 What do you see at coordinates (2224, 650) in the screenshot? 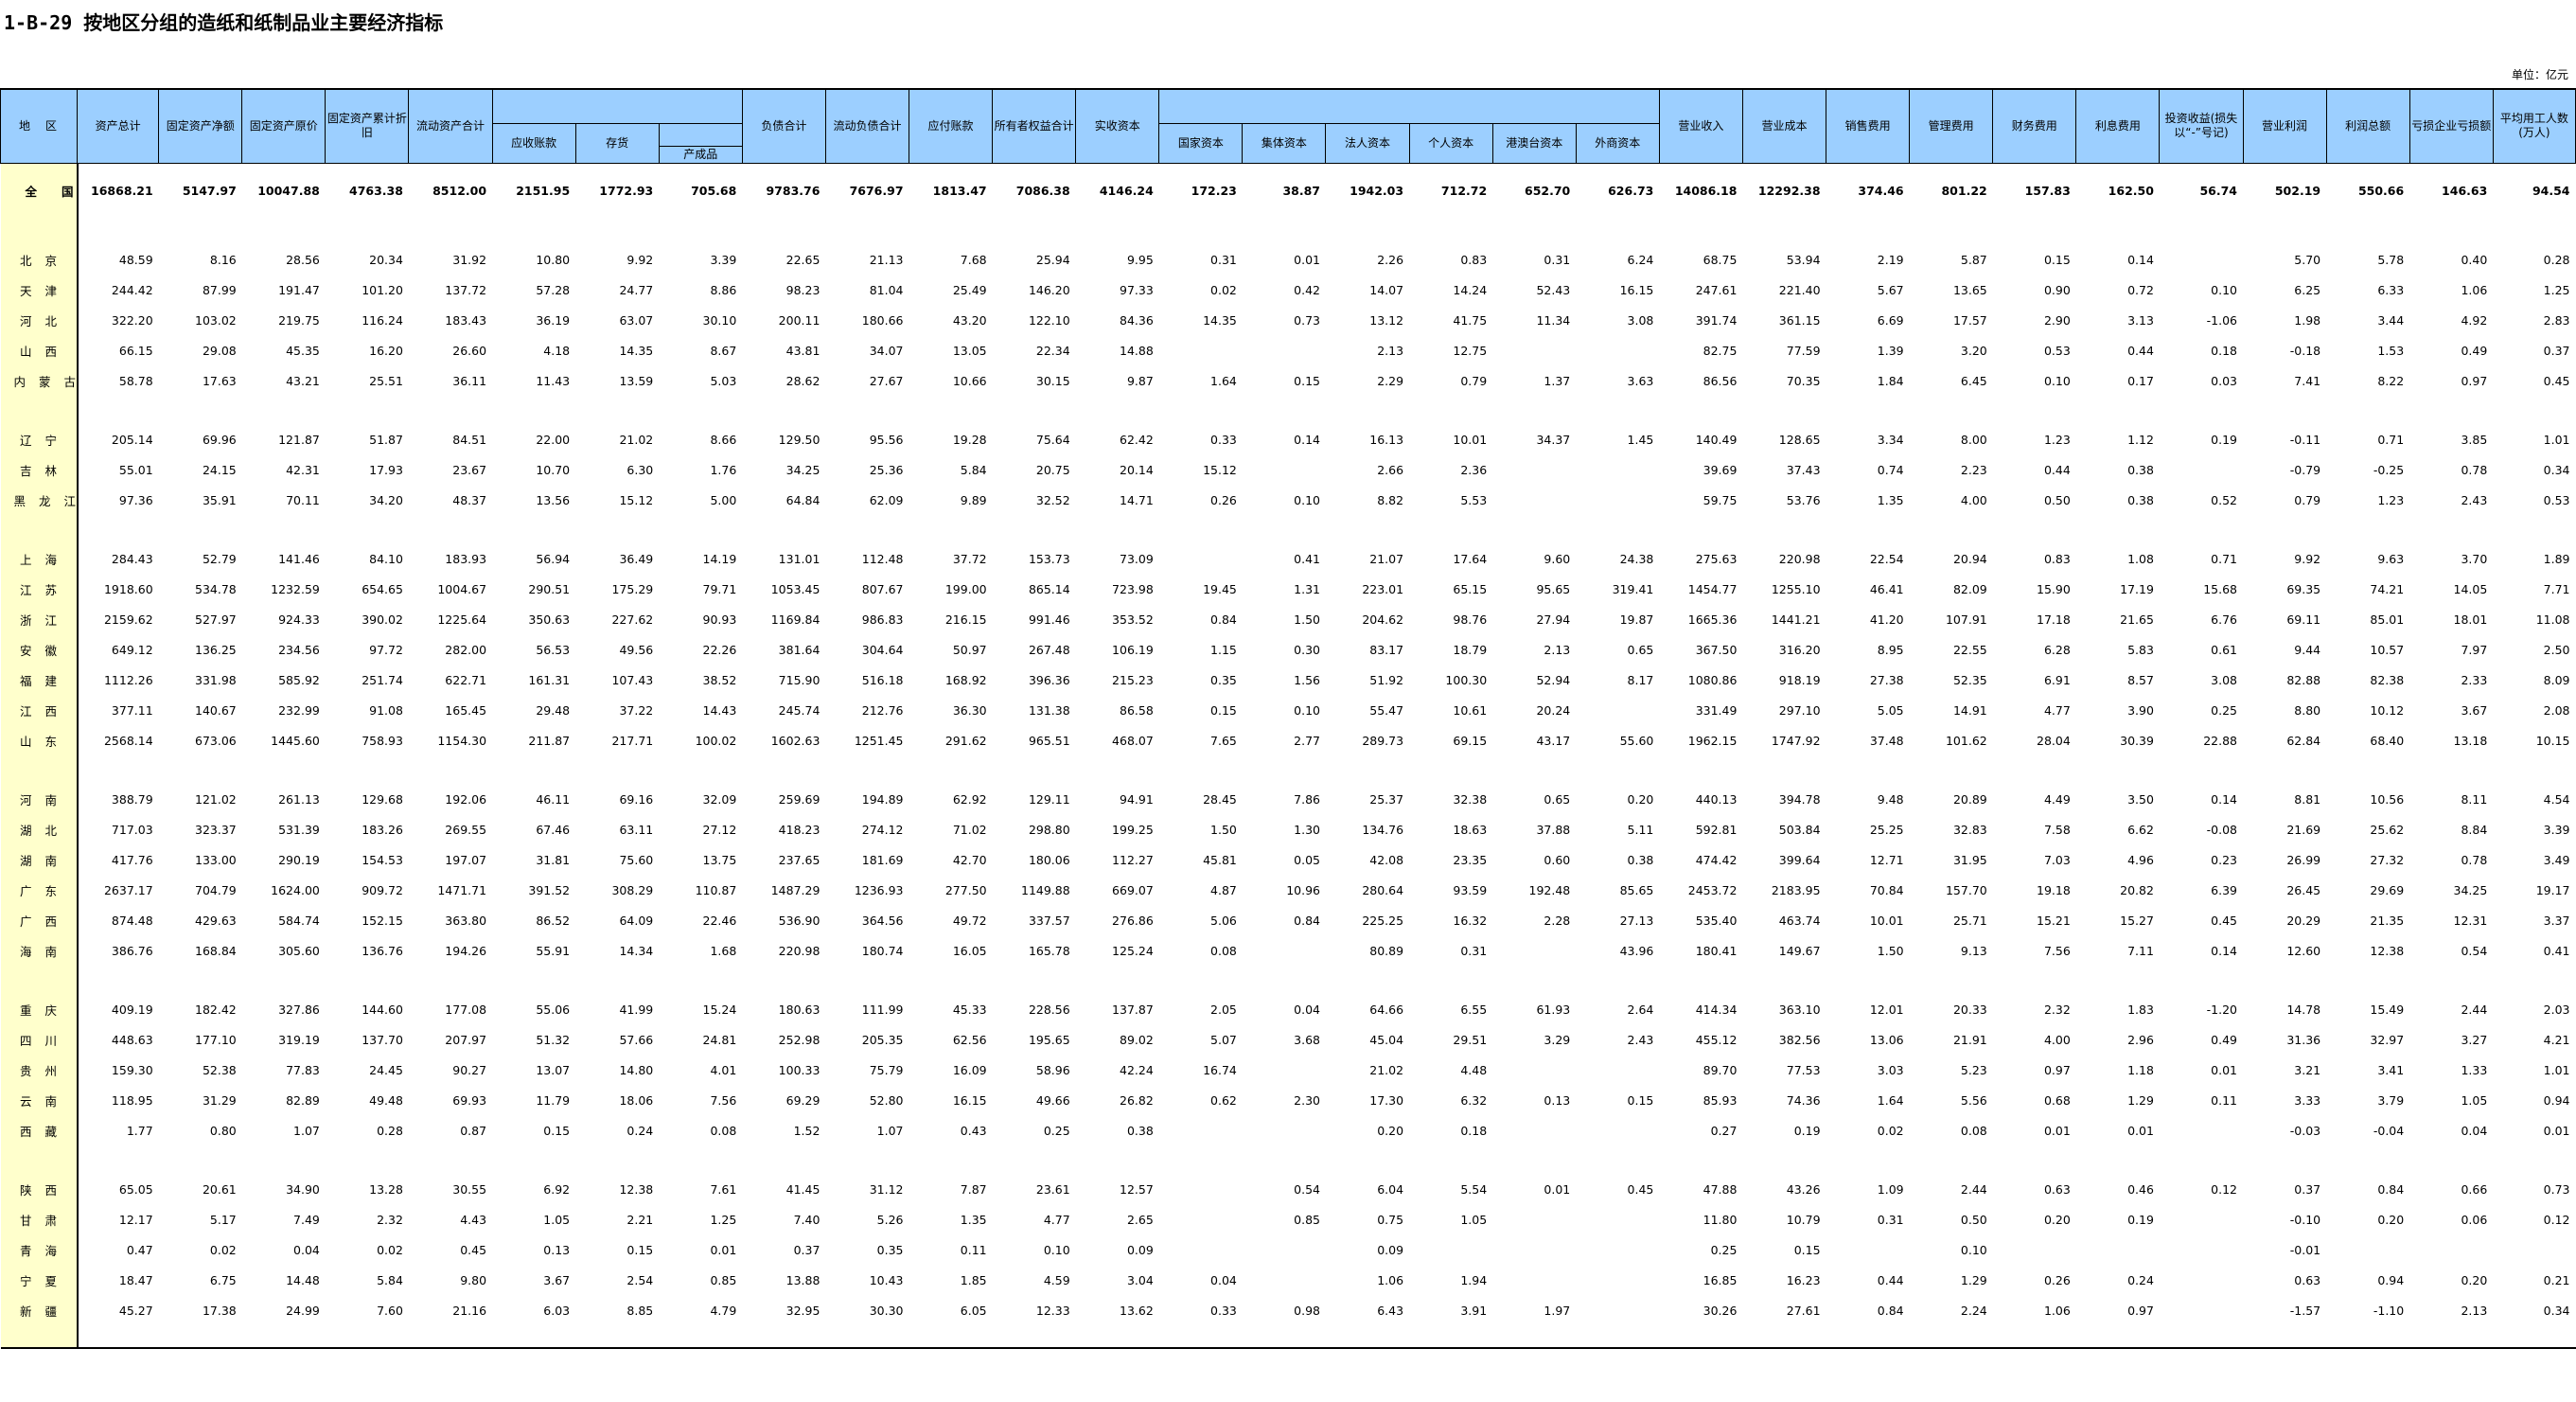
I see `value-cell: 0.61` at bounding box center [2224, 650].